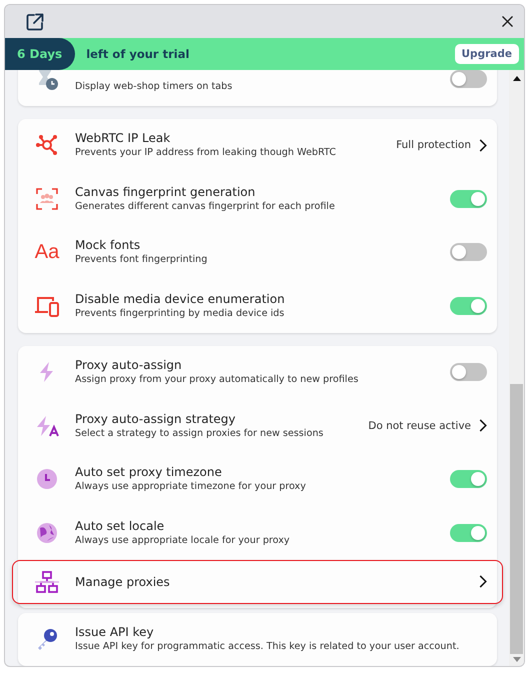 This screenshot has height=673, width=530. Describe the element at coordinates (191, 487) in the screenshot. I see `setting-description: Always use appropriate timezone for your proxy` at that location.